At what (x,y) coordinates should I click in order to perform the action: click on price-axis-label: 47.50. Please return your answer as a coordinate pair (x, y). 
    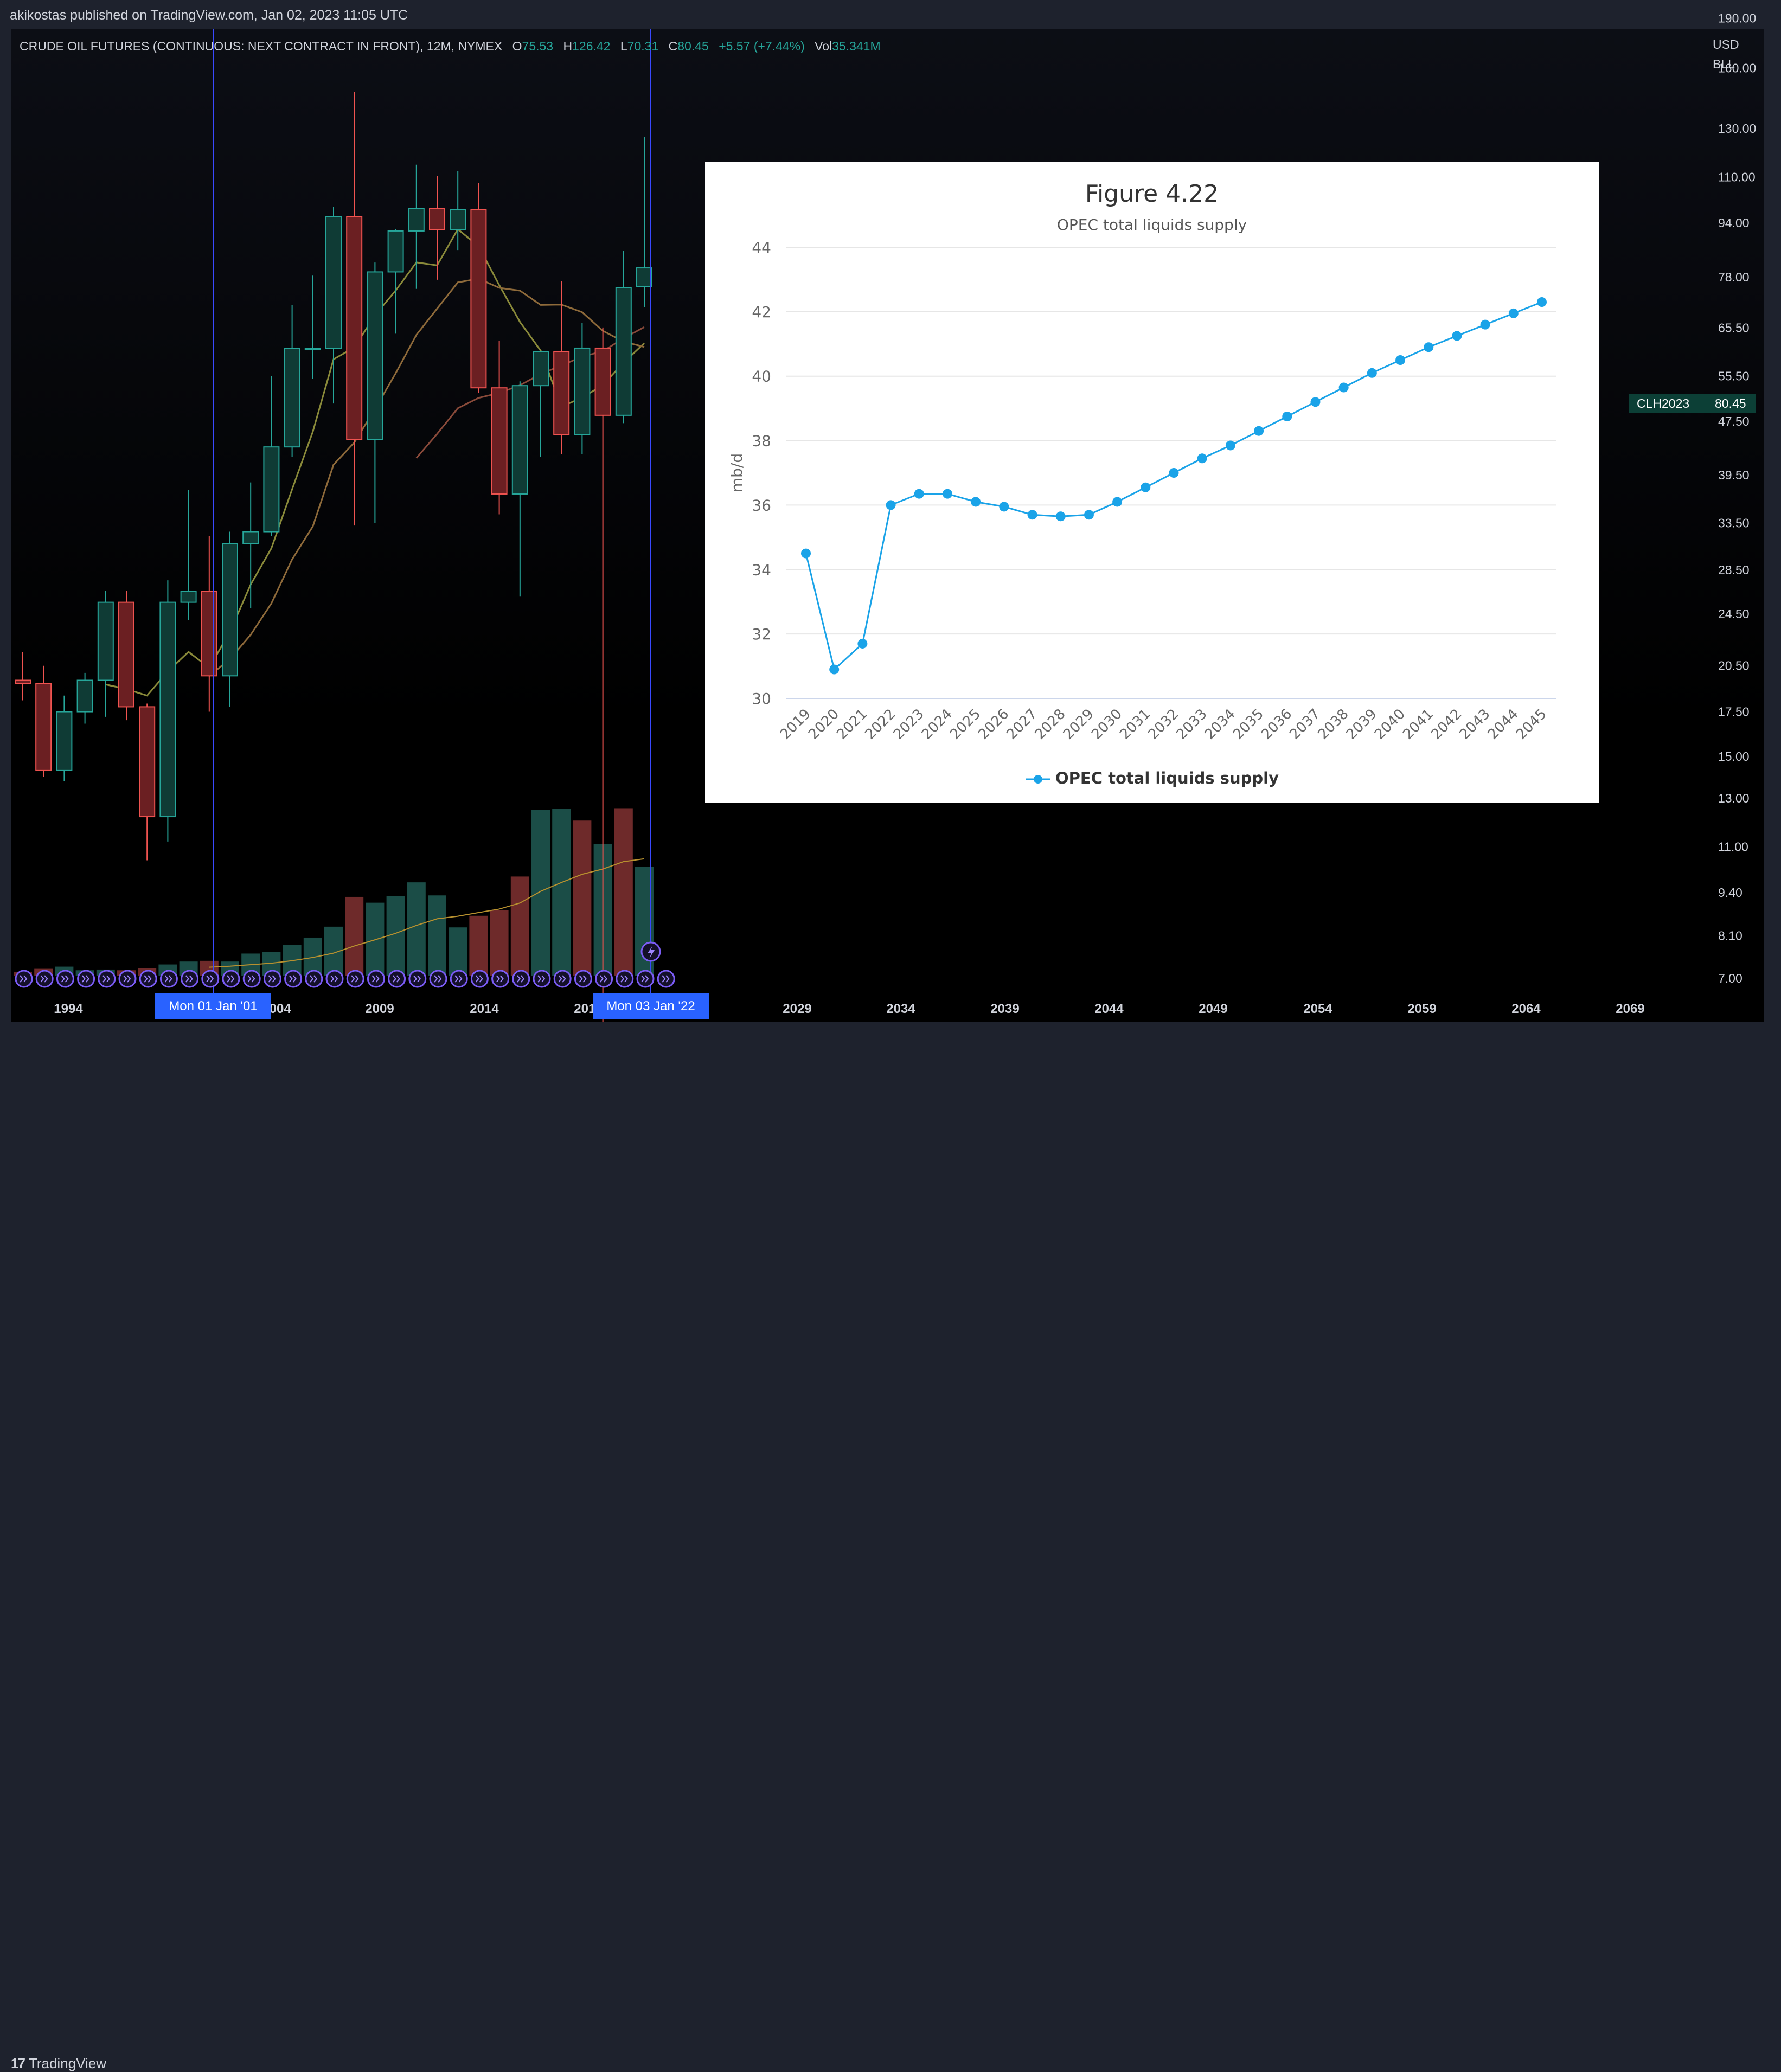
    Looking at the image, I should click on (1734, 421).